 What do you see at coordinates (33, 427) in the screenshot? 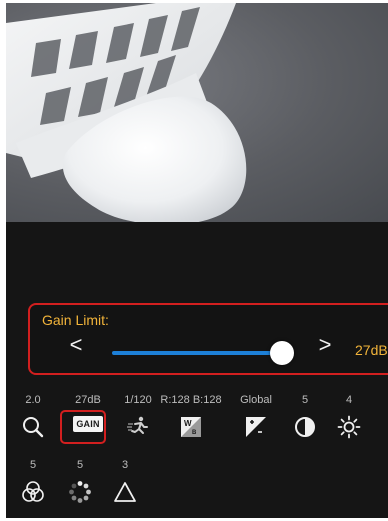
I see `zoom-icon` at bounding box center [33, 427].